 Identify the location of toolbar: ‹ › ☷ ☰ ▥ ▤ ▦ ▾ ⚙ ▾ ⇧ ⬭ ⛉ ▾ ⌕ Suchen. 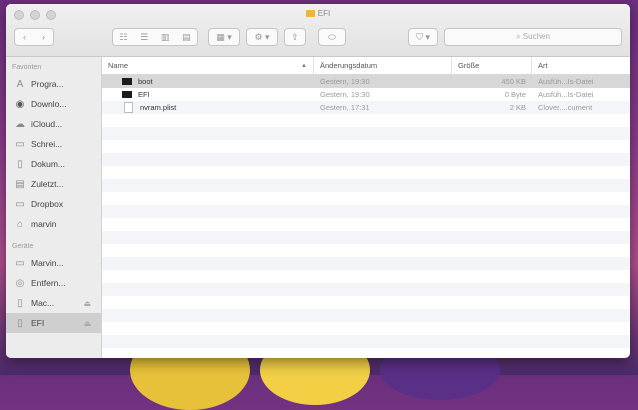
(318, 38).